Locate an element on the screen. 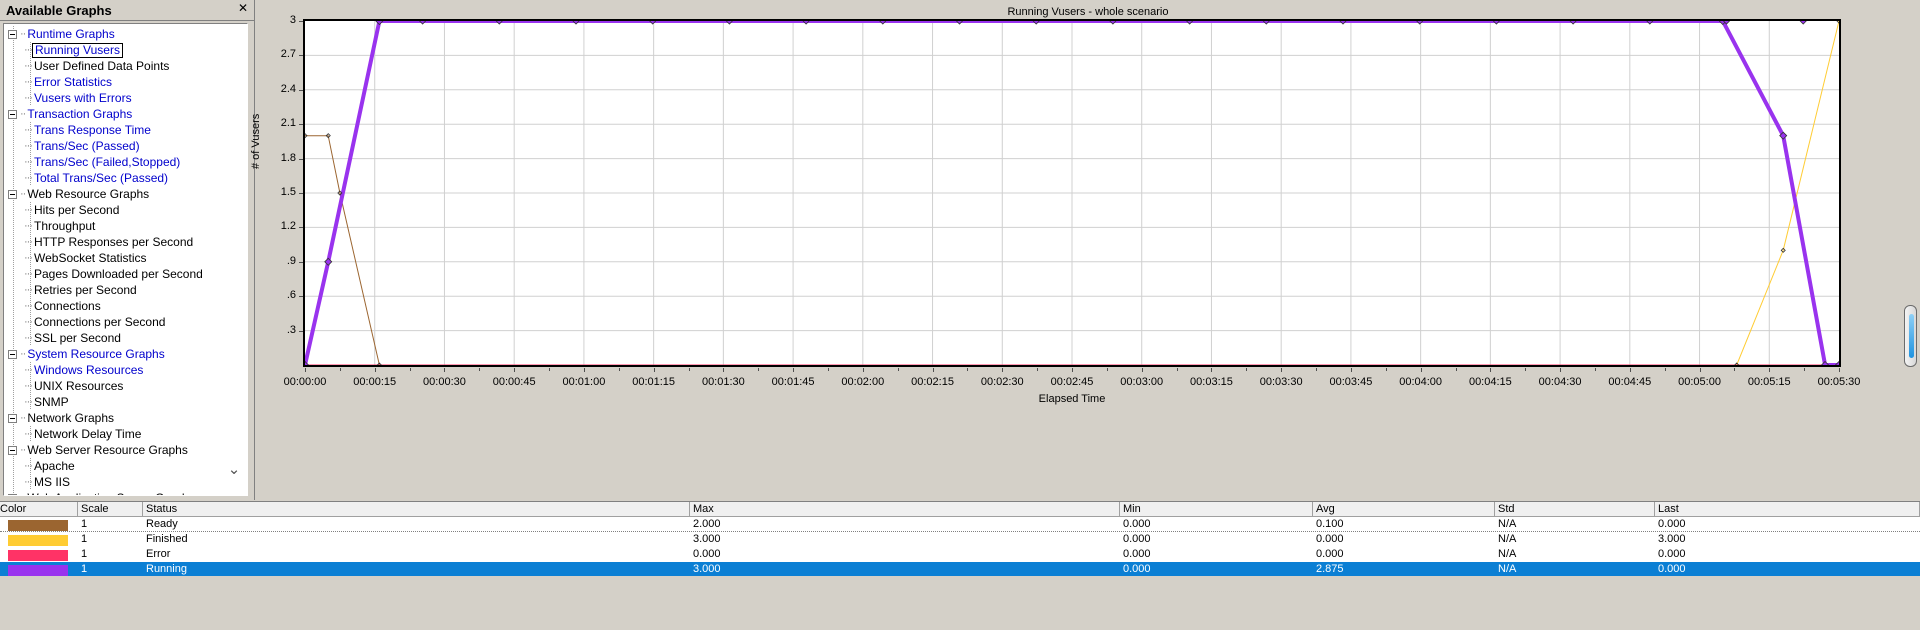  legend-column-header-last: Last is located at coordinates (1787, 509).